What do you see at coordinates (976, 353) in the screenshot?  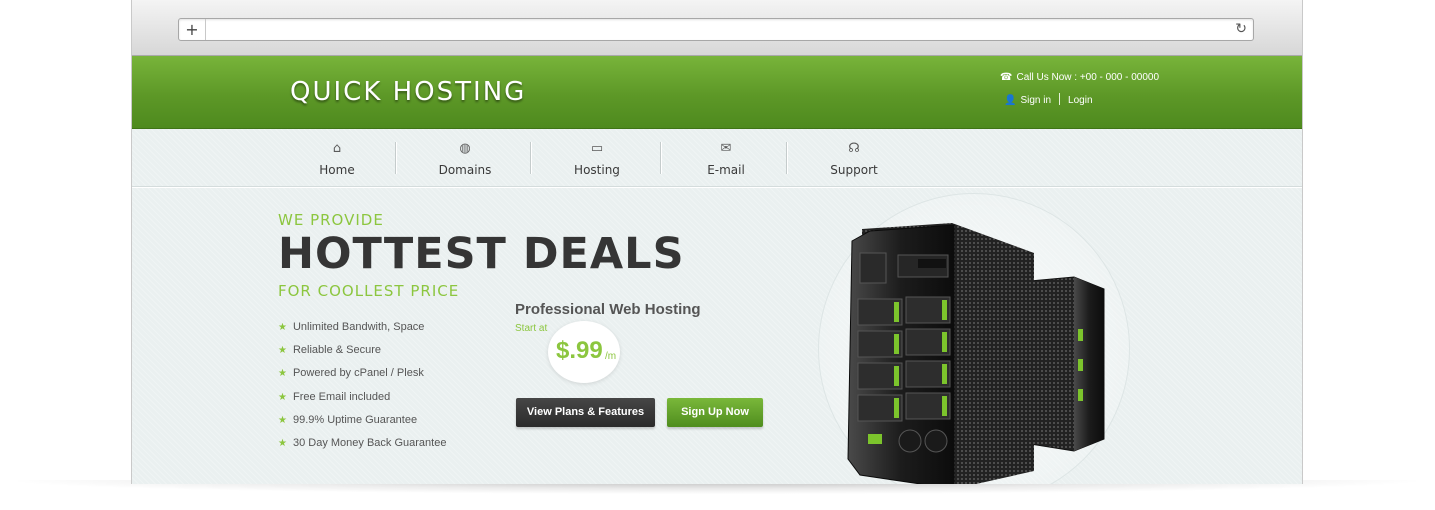 I see `server-rack-icon` at bounding box center [976, 353].